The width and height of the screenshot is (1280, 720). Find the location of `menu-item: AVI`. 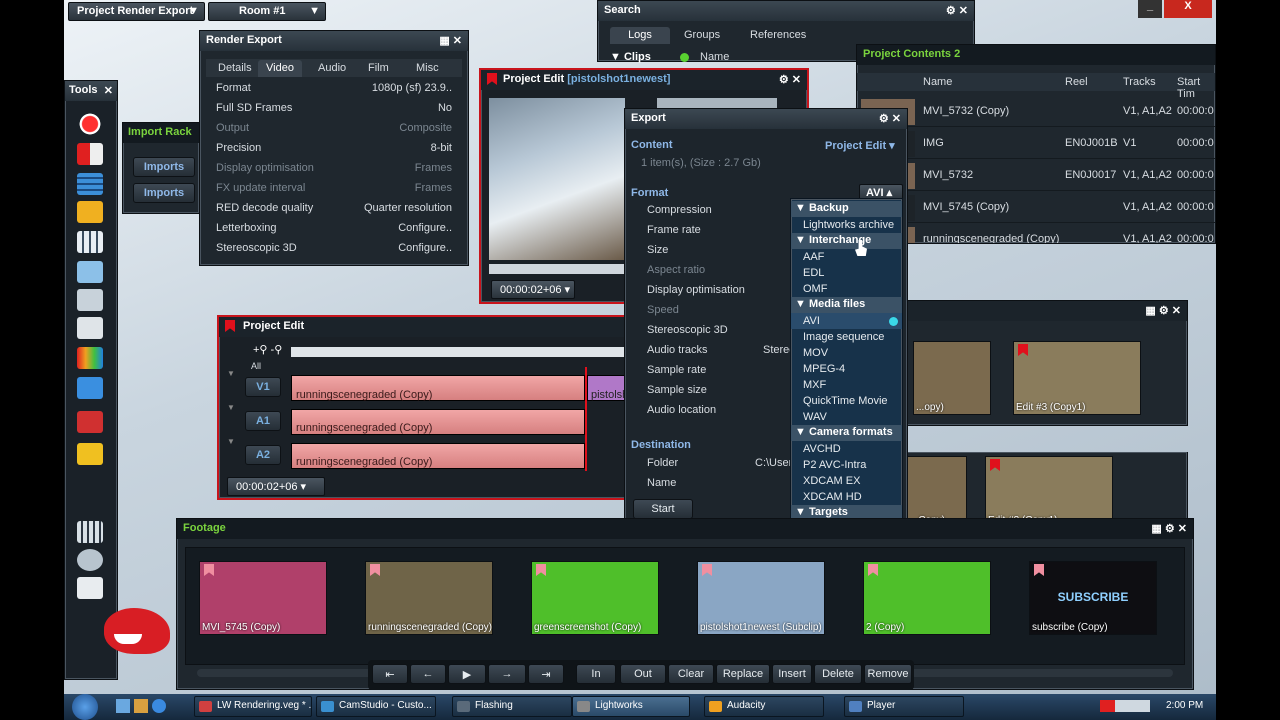

menu-item: AVI is located at coordinates (846, 321).